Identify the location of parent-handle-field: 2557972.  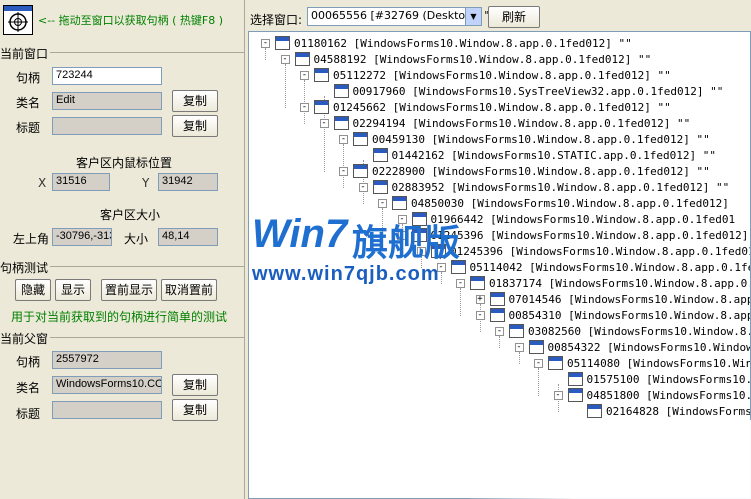
(107, 360).